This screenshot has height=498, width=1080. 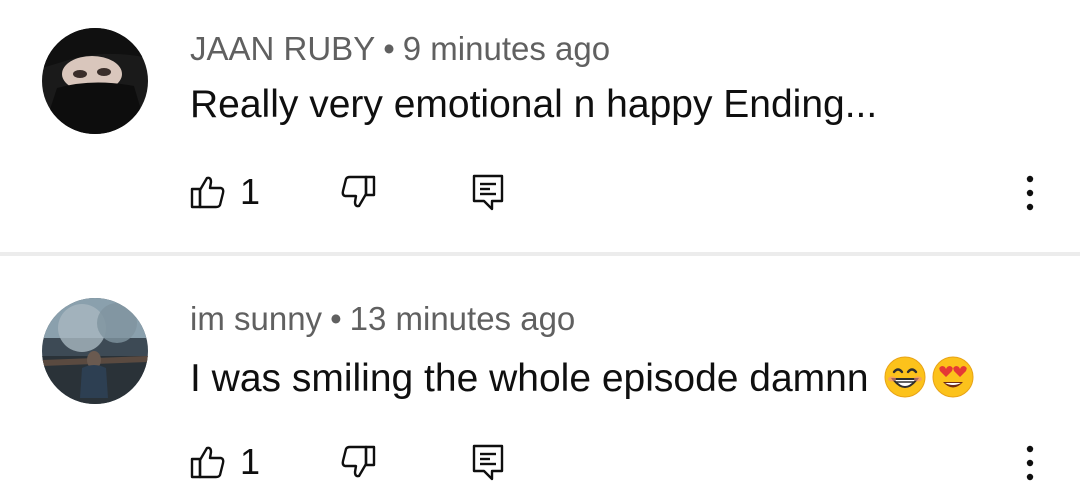 What do you see at coordinates (462, 318) in the screenshot?
I see `comment-time: 13 minutes ago` at bounding box center [462, 318].